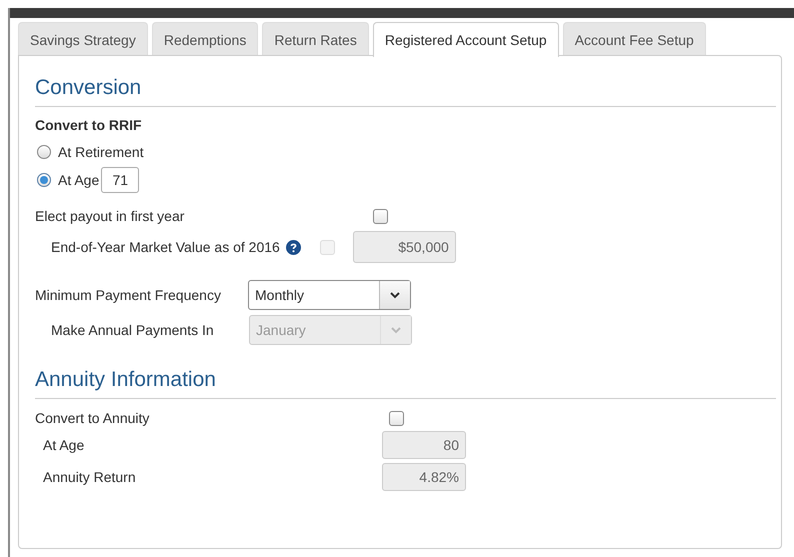 The width and height of the screenshot is (794, 557). What do you see at coordinates (101, 152) in the screenshot?
I see `radio-label: At Retirement` at bounding box center [101, 152].